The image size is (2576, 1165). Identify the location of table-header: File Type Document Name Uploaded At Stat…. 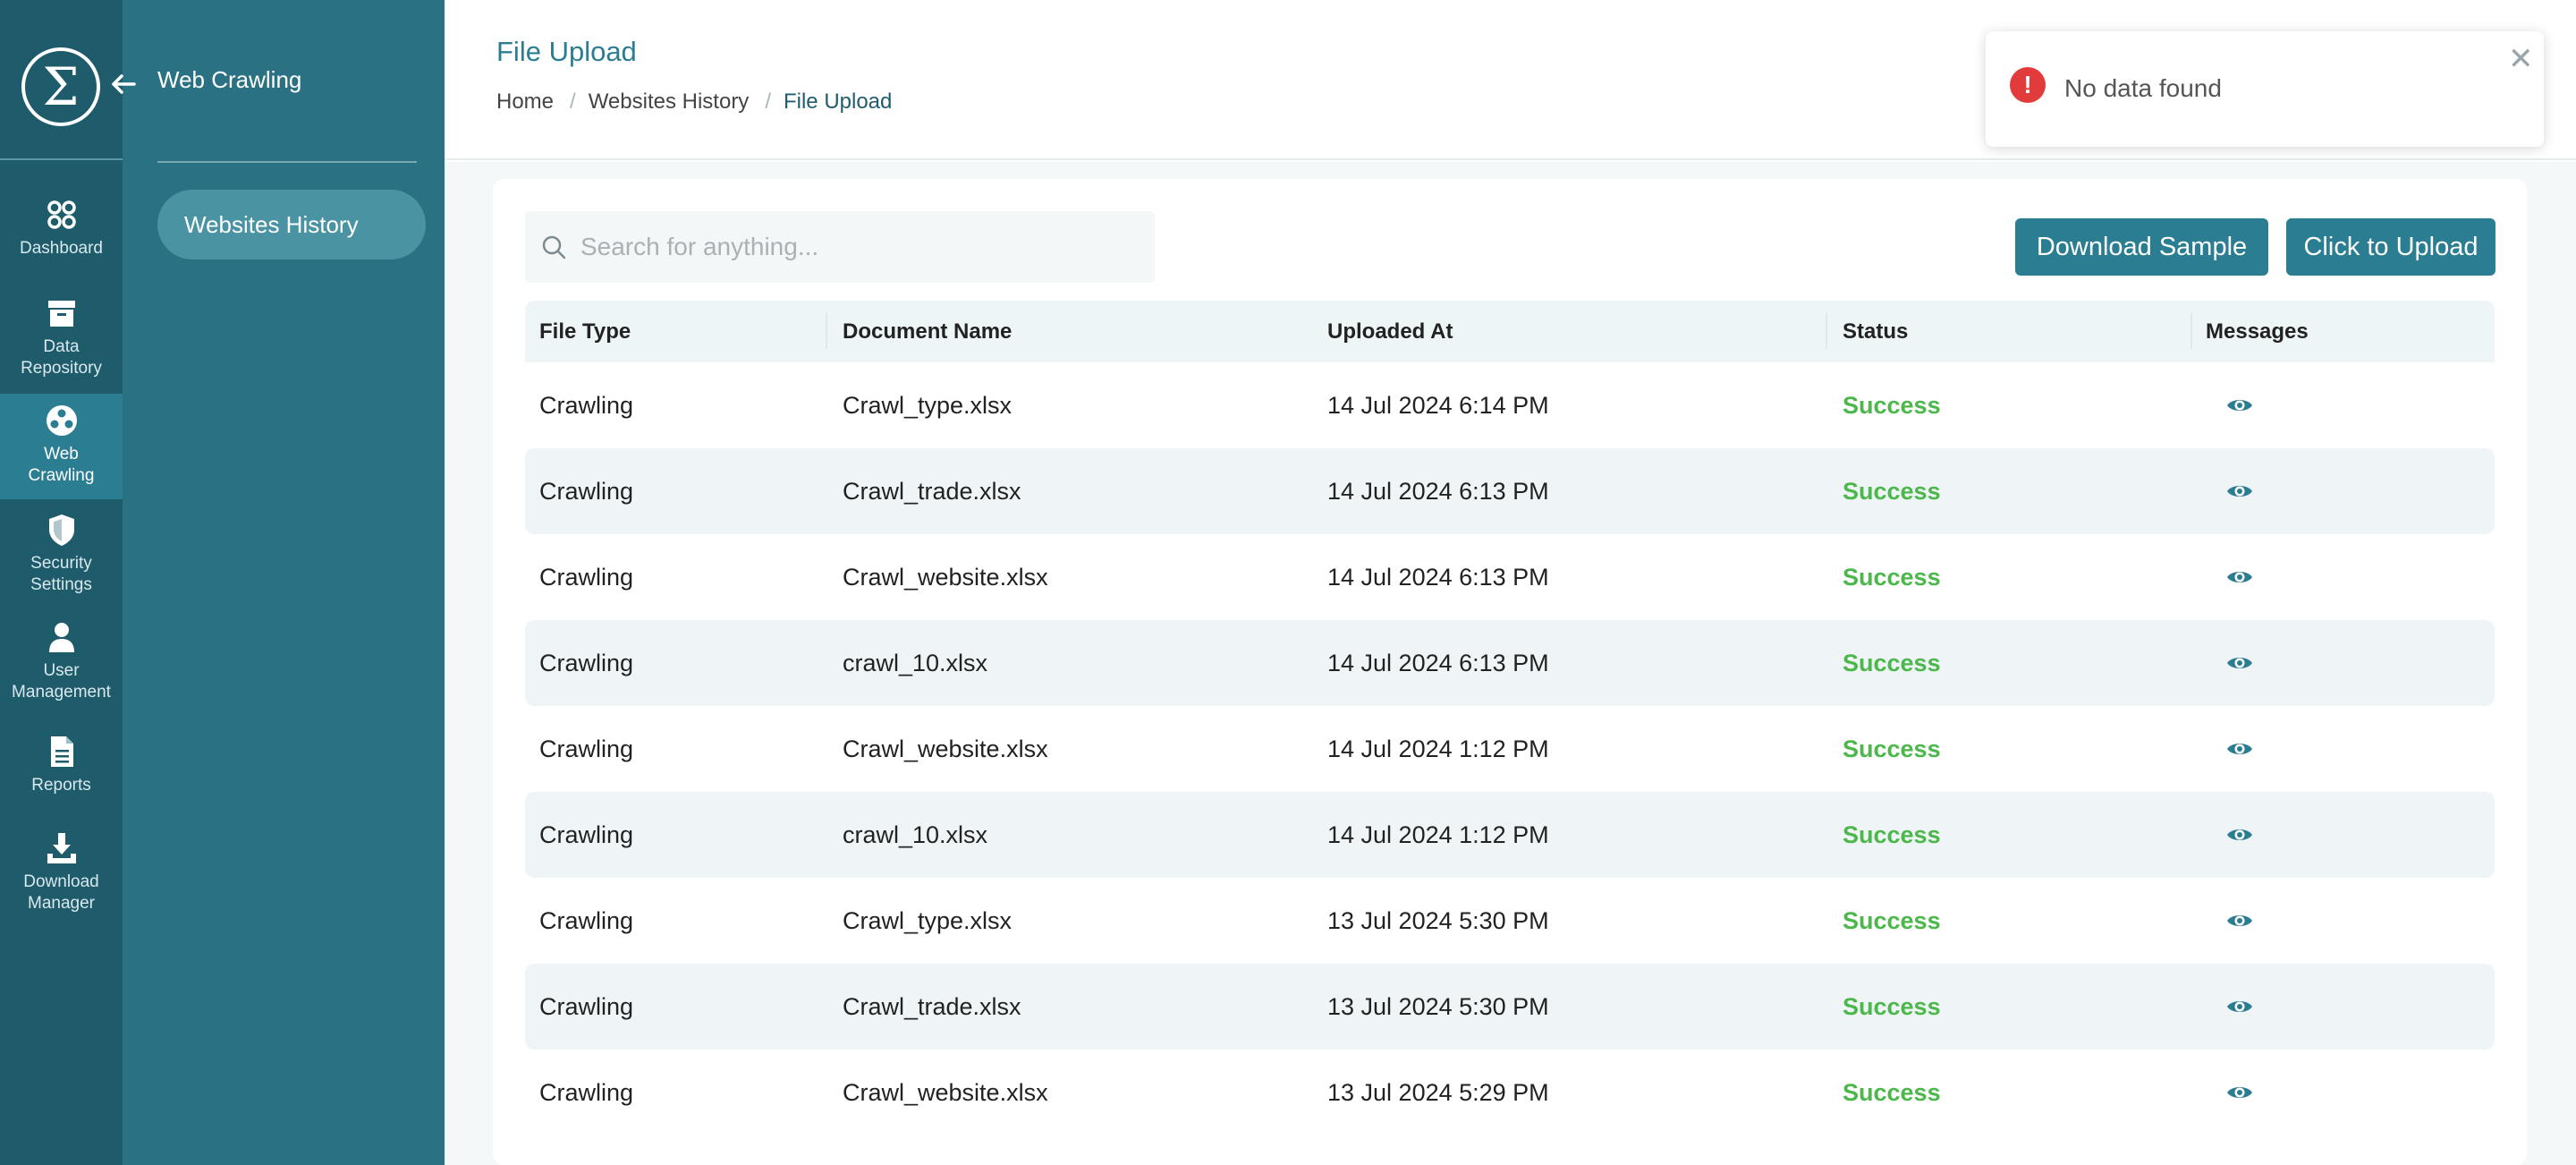
(1510, 331).